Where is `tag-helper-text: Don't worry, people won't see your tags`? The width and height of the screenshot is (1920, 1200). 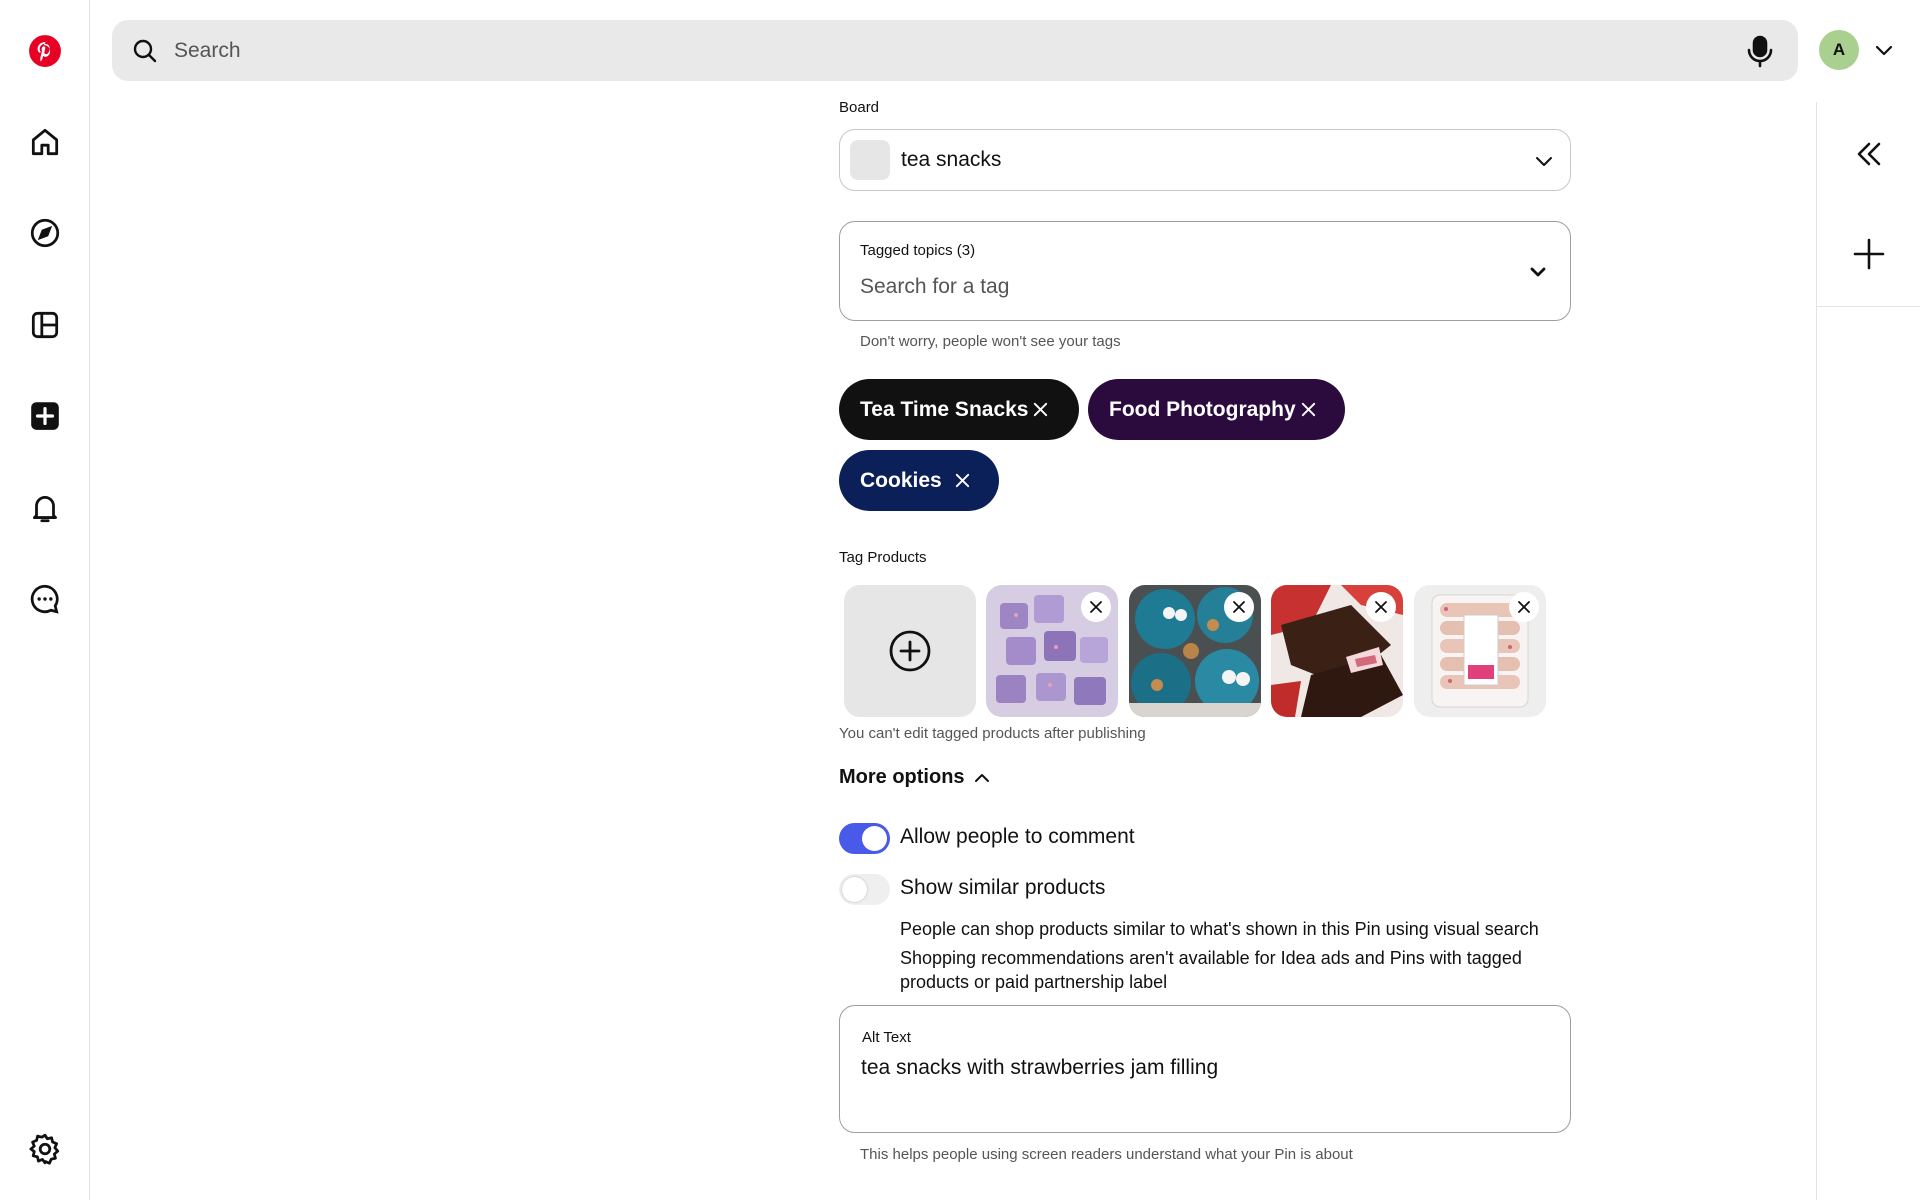
tag-helper-text: Don't worry, people won't see your tags is located at coordinates (990, 341).